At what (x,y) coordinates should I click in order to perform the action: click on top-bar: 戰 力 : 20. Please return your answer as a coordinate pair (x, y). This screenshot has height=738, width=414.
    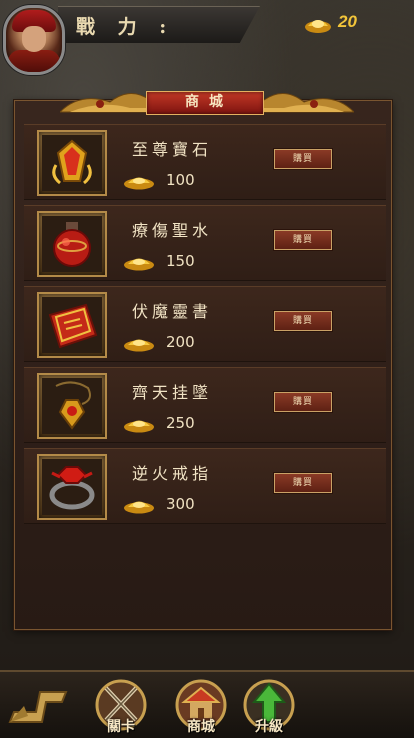
    Looking at the image, I should click on (207, 40).